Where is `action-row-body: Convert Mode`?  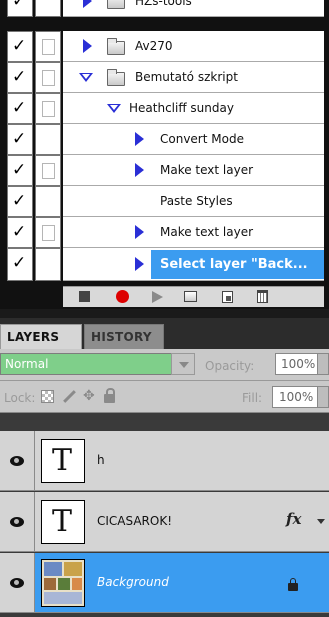
action-row-body: Convert Mode is located at coordinates (193, 139).